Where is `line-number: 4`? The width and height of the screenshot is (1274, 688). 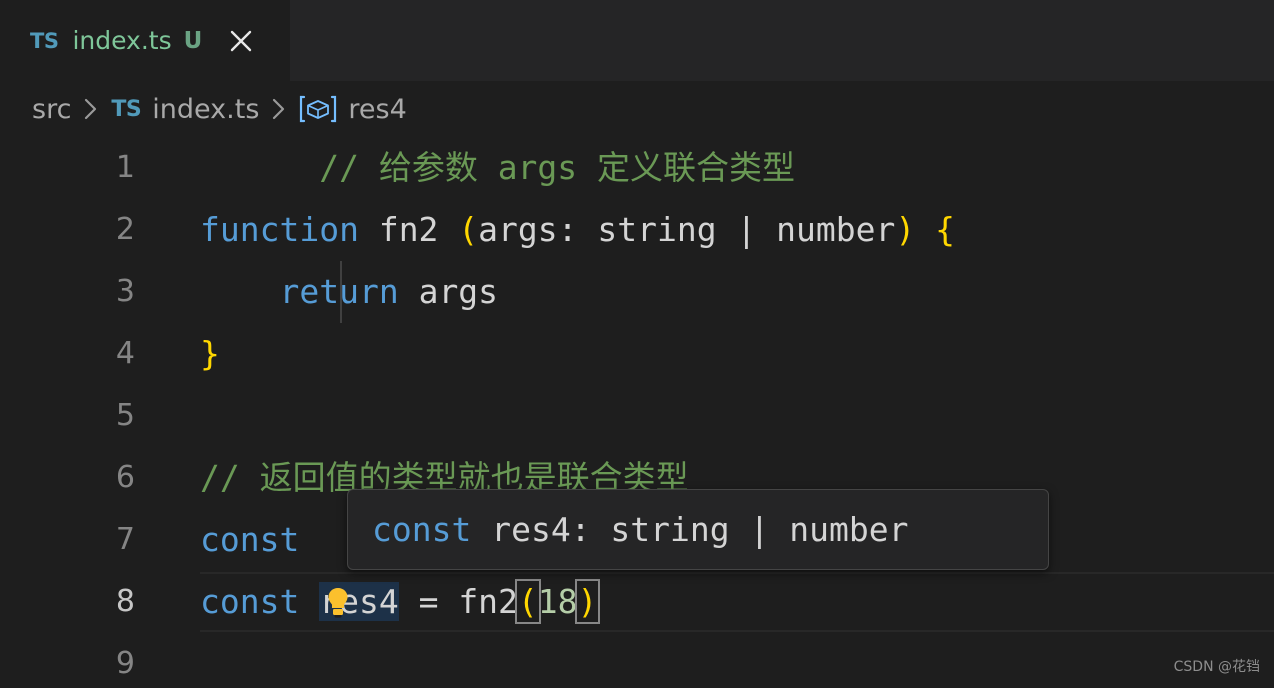
line-number: 4 is located at coordinates (125, 353).